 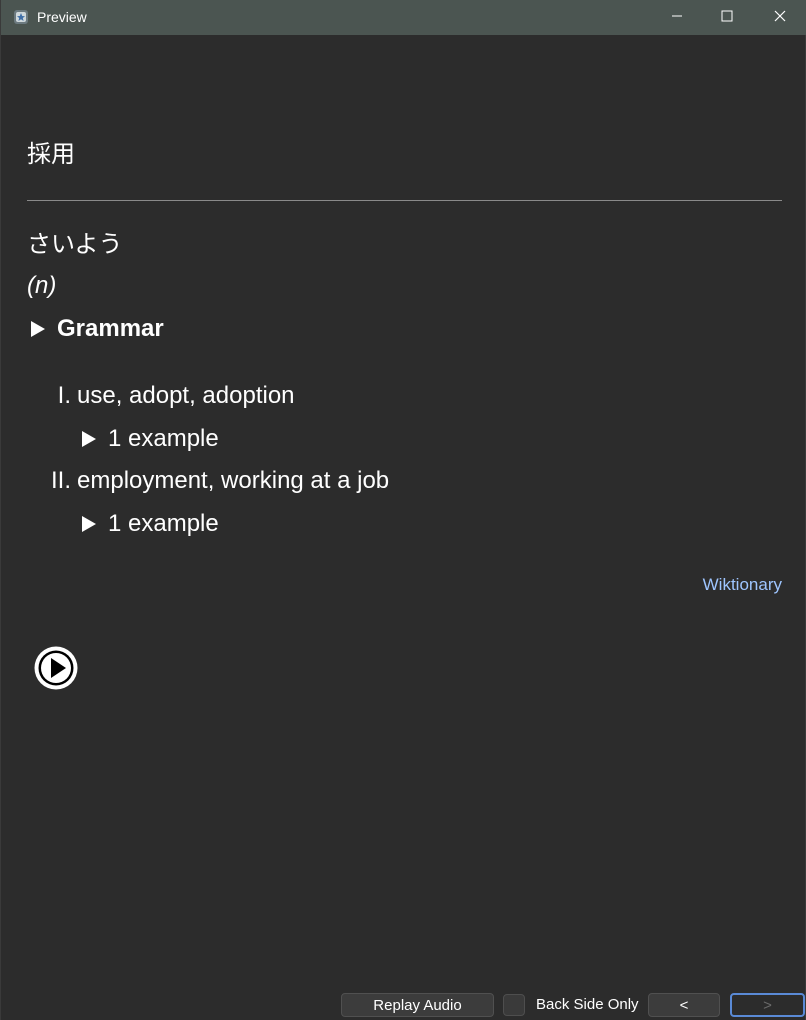 I want to click on sense-item: I. use, adopt, adoption, so click(x=161, y=396).